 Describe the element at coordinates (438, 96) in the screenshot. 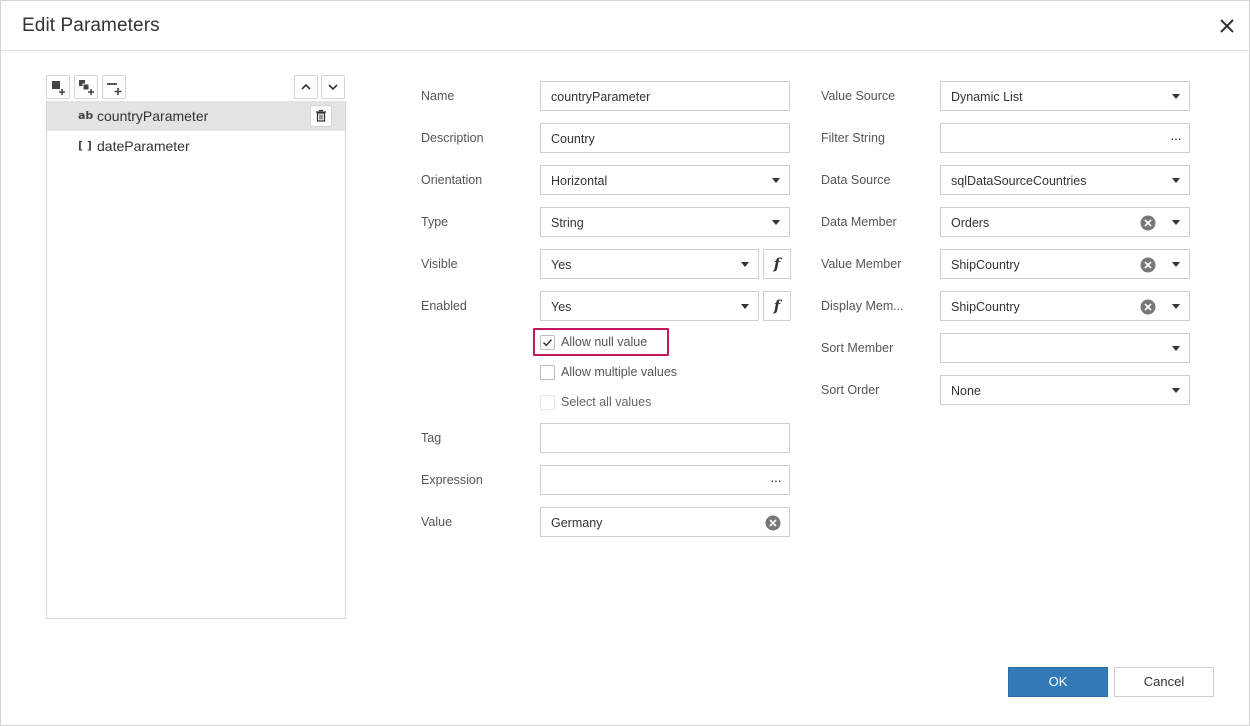

I see `name-label: Name` at that location.